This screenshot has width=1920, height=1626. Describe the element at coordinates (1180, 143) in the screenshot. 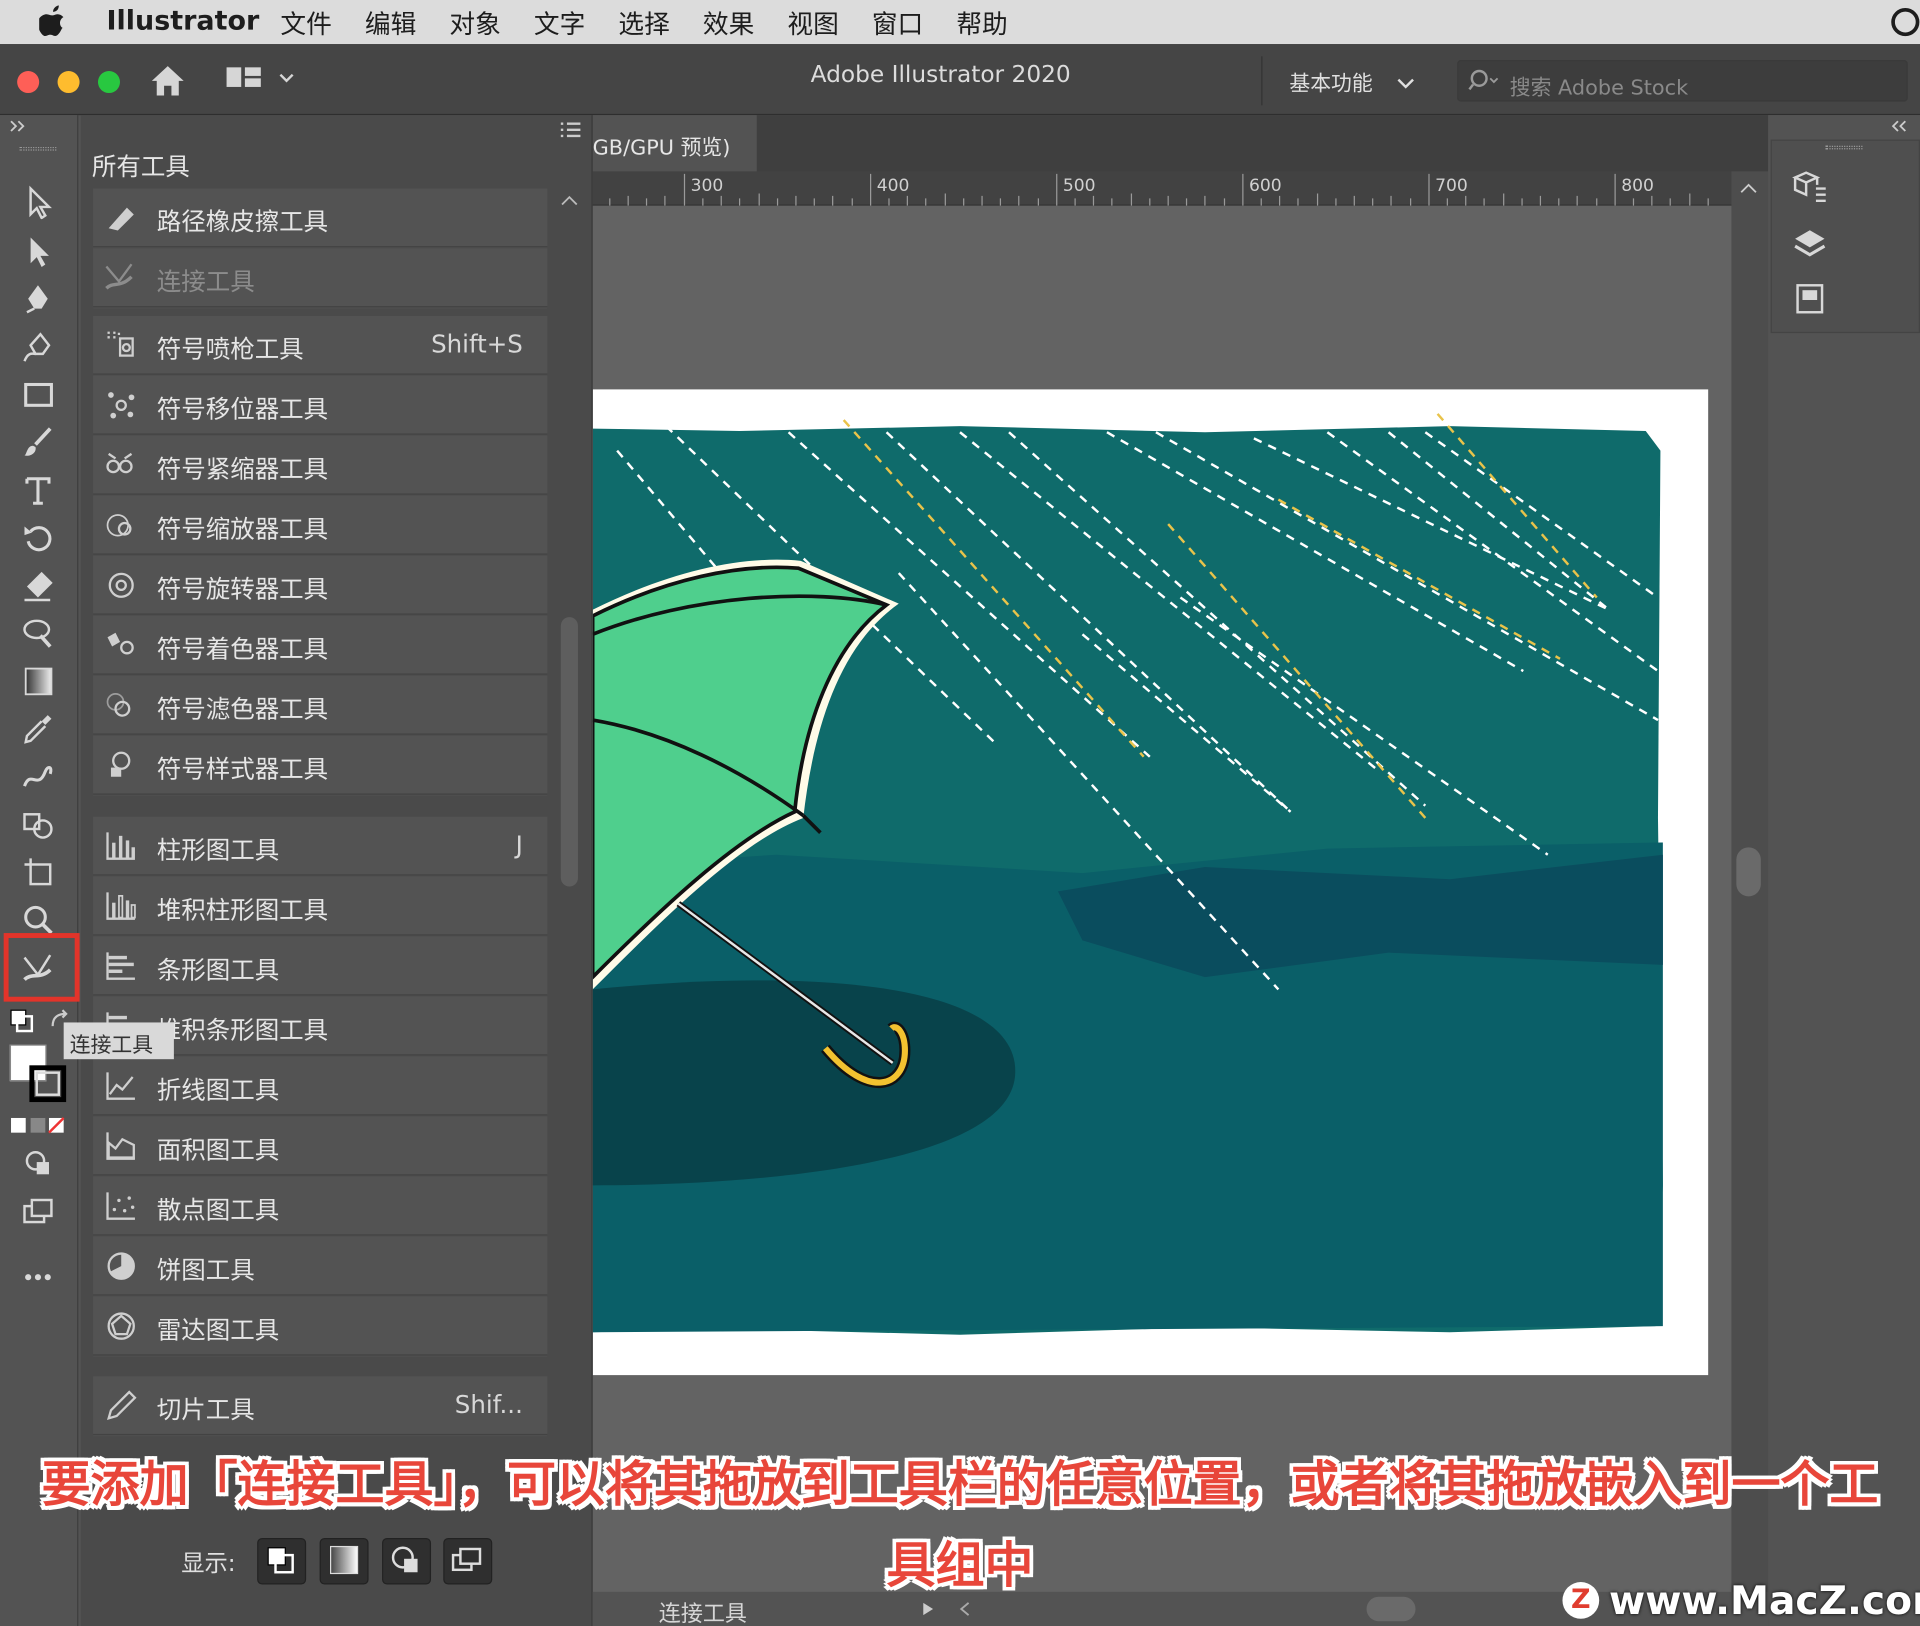

I see `document-tab-bar` at that location.